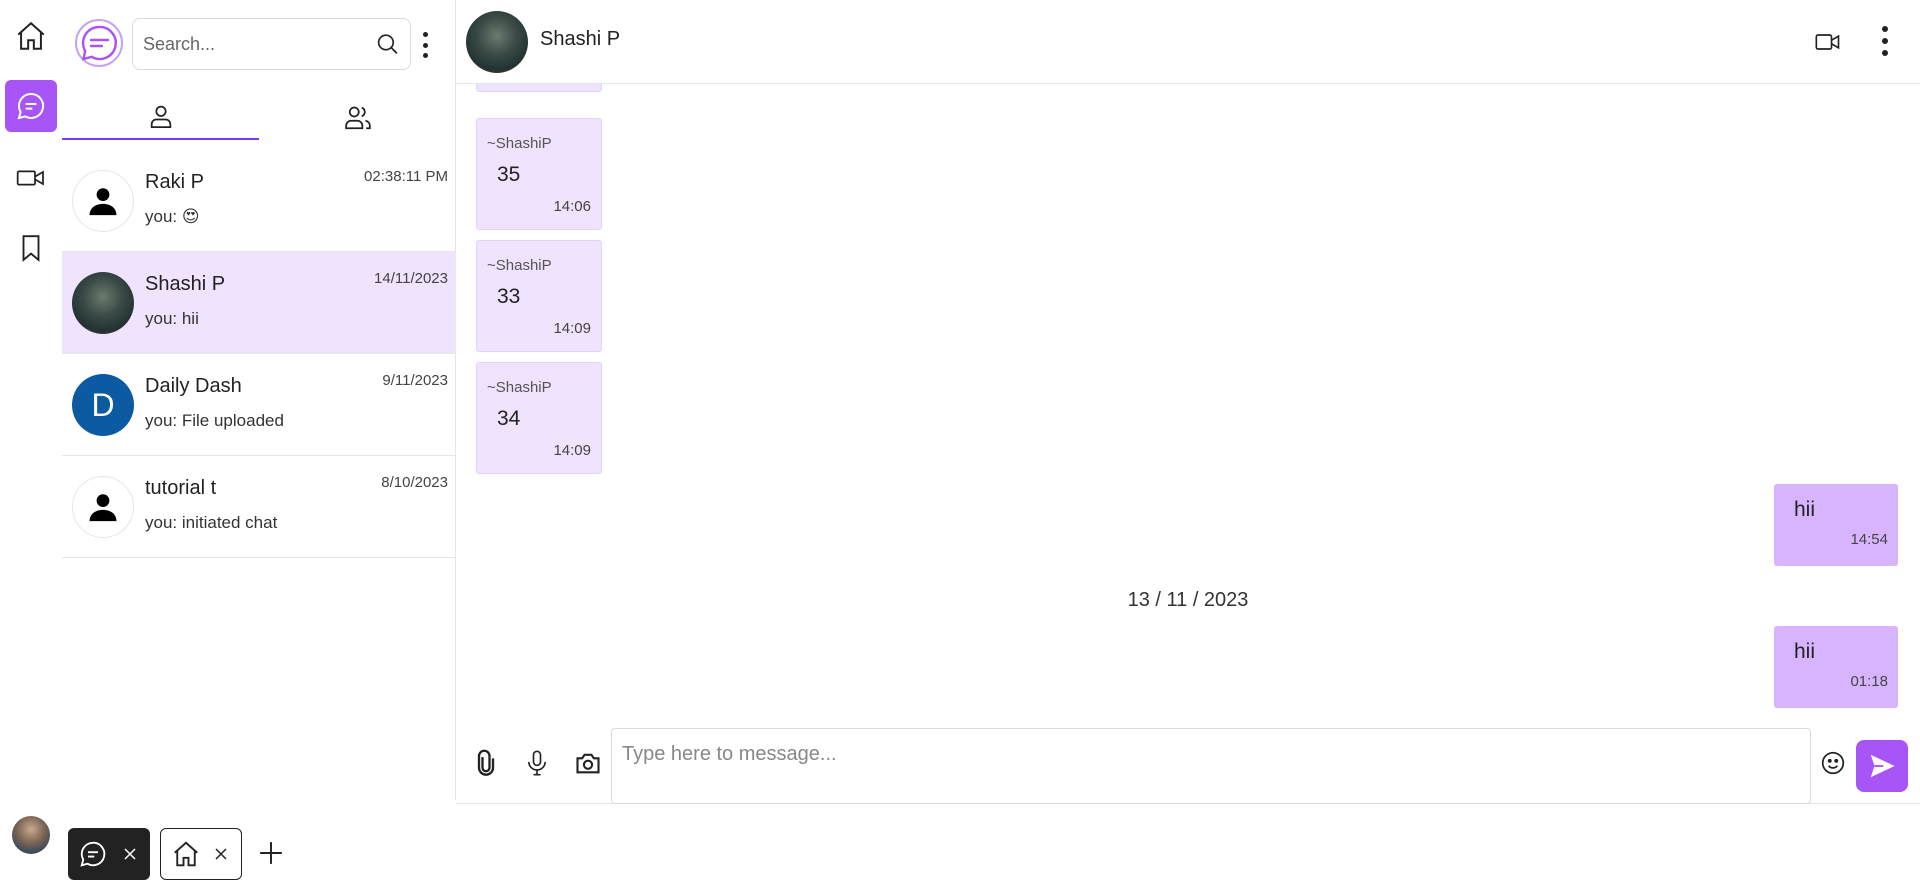  Describe the element at coordinates (509, 296) in the screenshot. I see `message-text: 33` at that location.